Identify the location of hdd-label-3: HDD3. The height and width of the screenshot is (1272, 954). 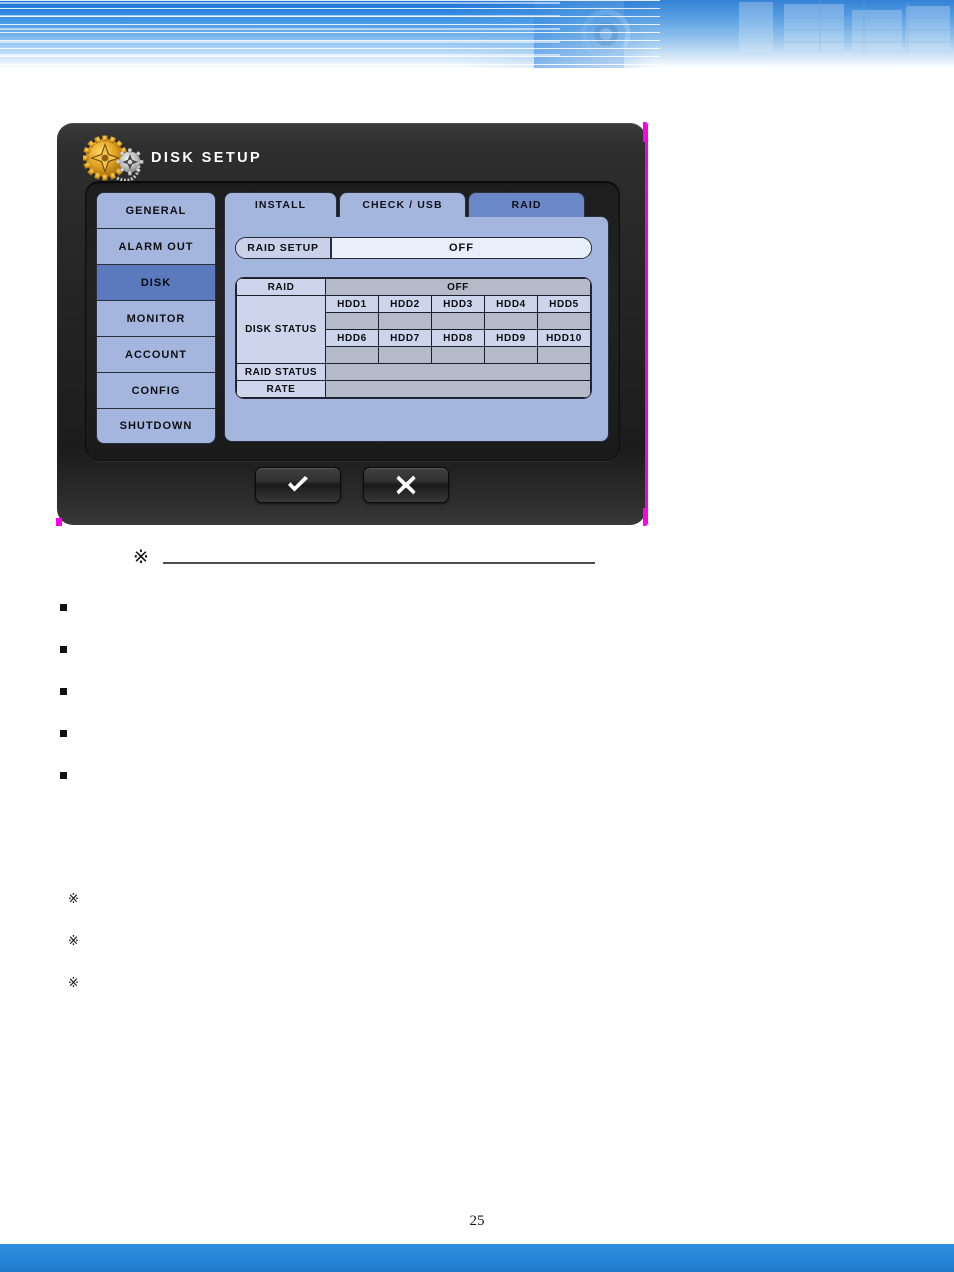
(458, 304).